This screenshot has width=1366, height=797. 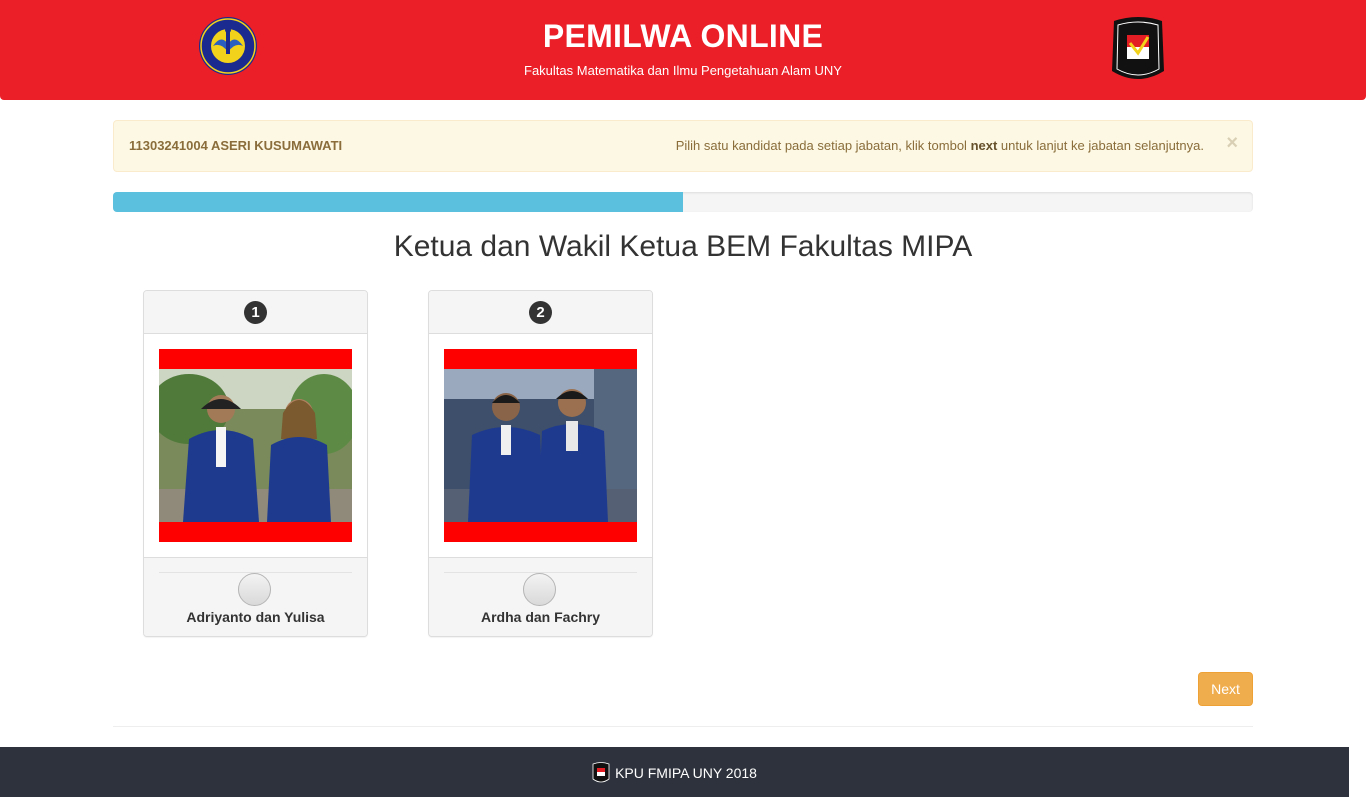 What do you see at coordinates (1225, 689) in the screenshot?
I see `next-button: Next` at bounding box center [1225, 689].